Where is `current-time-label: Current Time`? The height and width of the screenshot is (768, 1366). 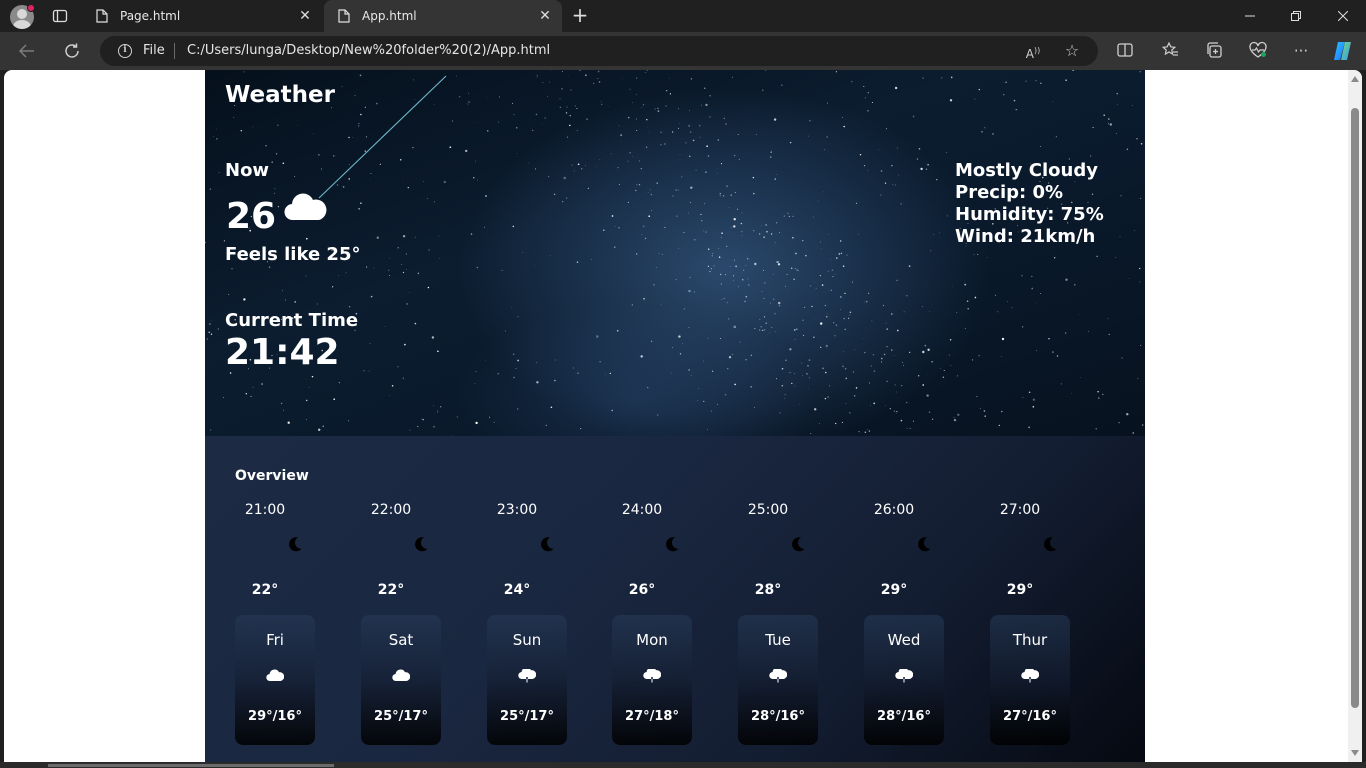
current-time-label: Current Time is located at coordinates (292, 320).